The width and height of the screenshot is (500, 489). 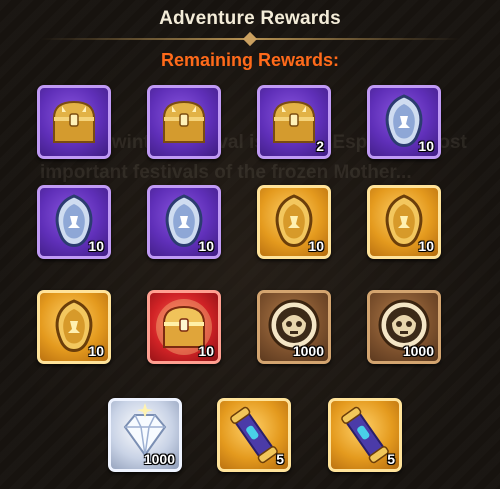 I want to click on reward-slot-7: 10, so click(x=294, y=222).